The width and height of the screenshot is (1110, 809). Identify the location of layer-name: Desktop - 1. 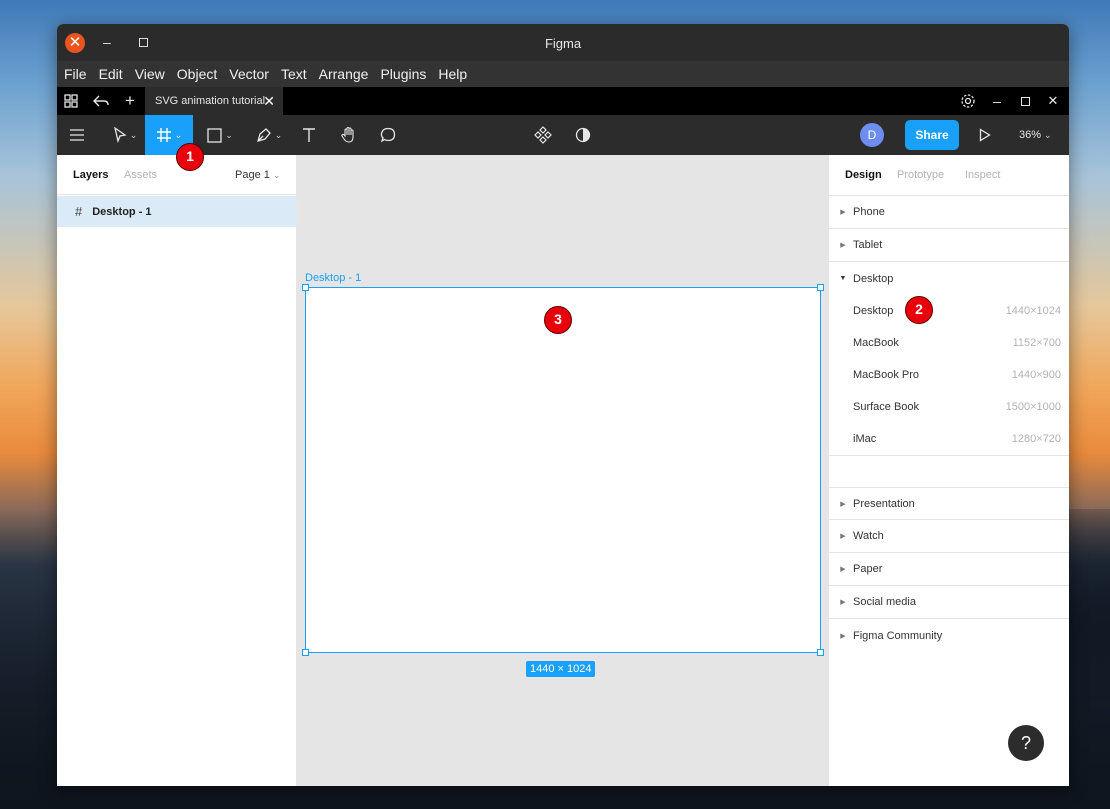
(122, 211).